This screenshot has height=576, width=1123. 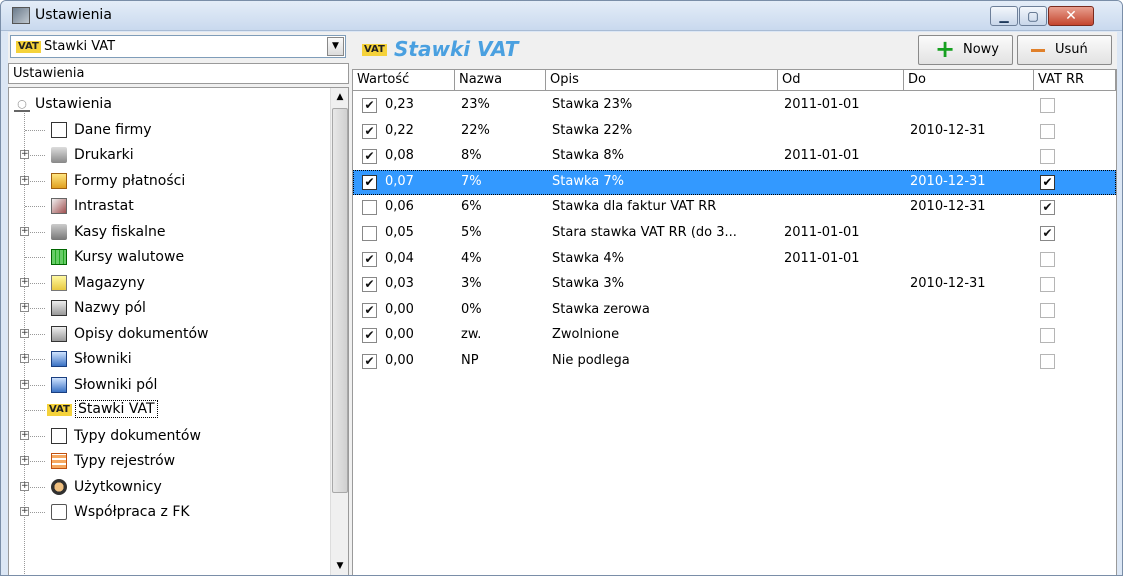 What do you see at coordinates (178, 46) in the screenshot?
I see `section-combo: VAT Stawki VAT ▼` at bounding box center [178, 46].